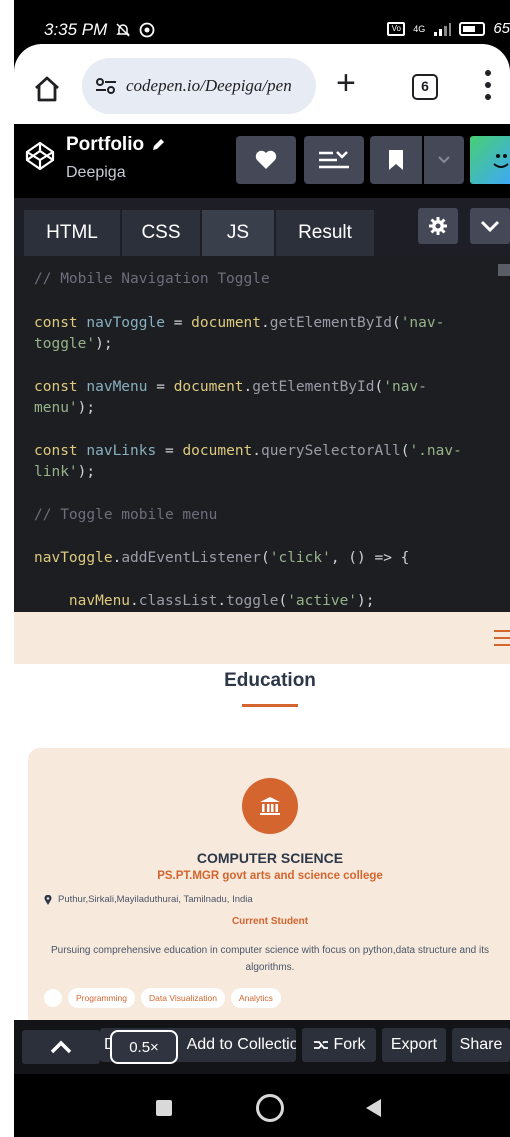 The width and height of the screenshot is (510, 1137). I want to click on editor-collapse-button, so click(490, 226).